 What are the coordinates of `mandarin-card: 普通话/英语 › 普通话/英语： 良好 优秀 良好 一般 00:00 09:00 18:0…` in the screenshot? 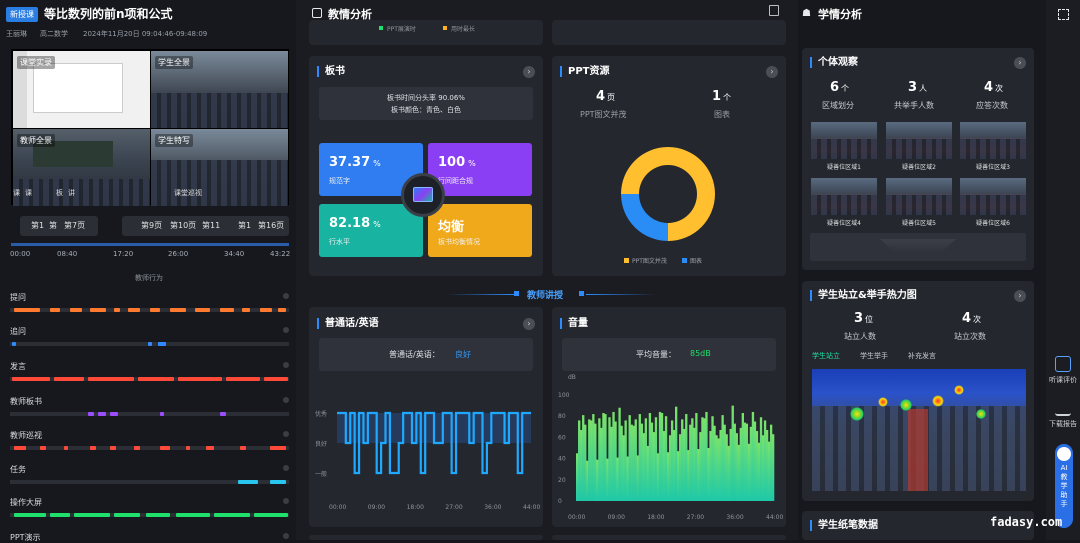 It's located at (426, 417).